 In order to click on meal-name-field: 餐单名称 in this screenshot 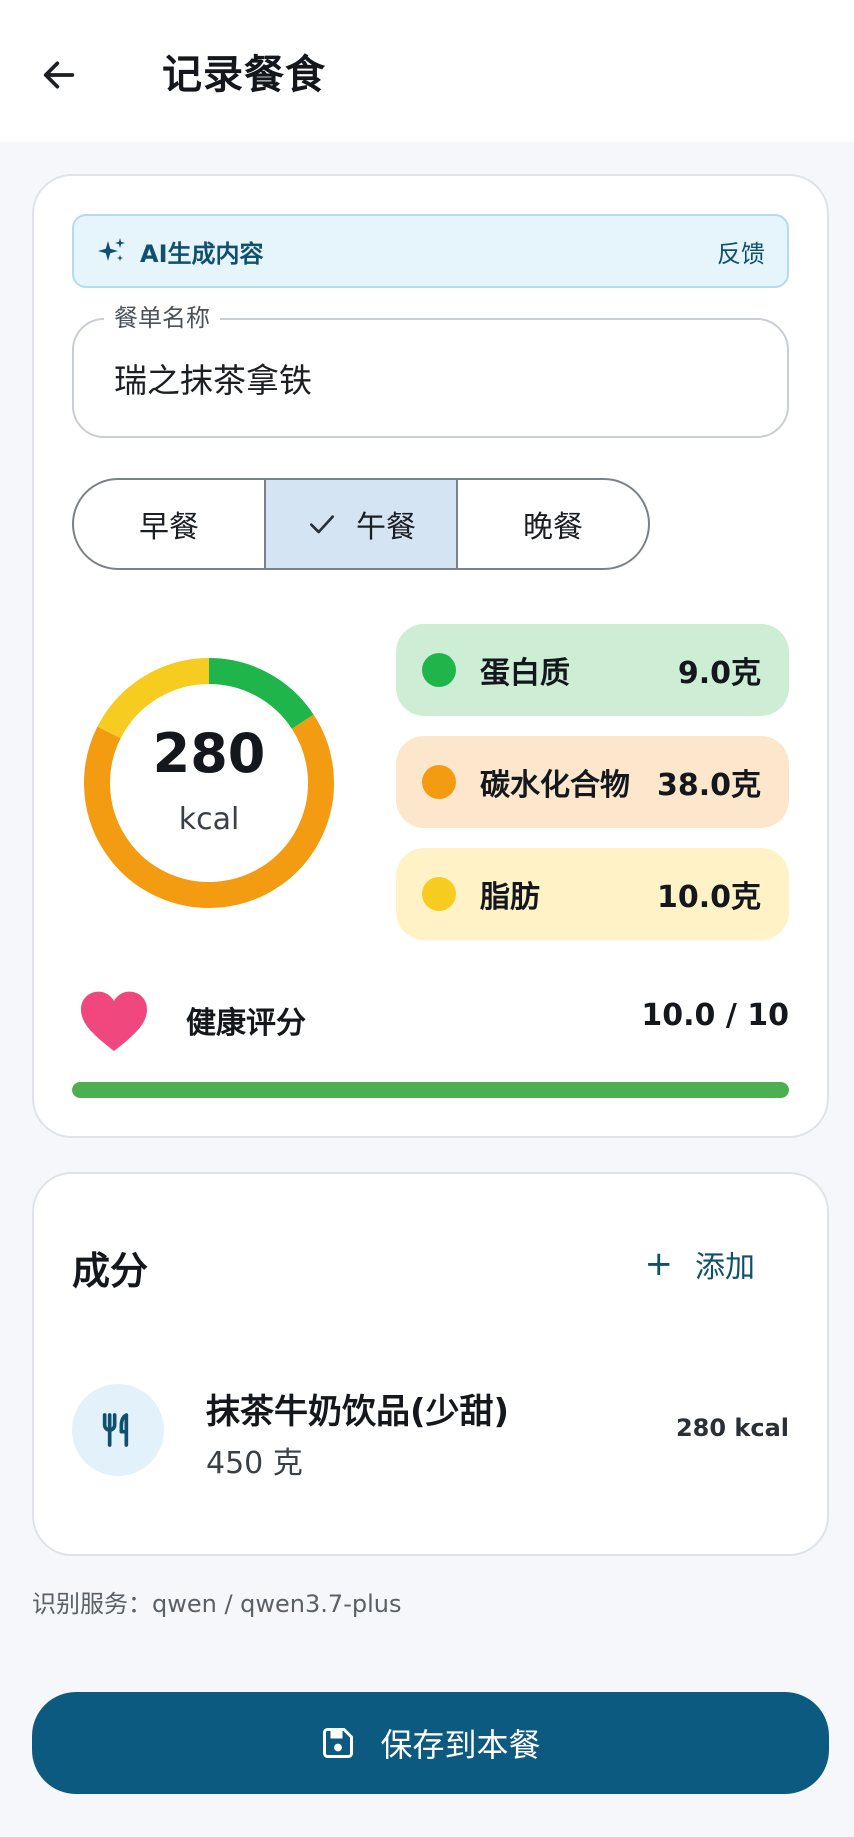, I will do `click(430, 370)`.